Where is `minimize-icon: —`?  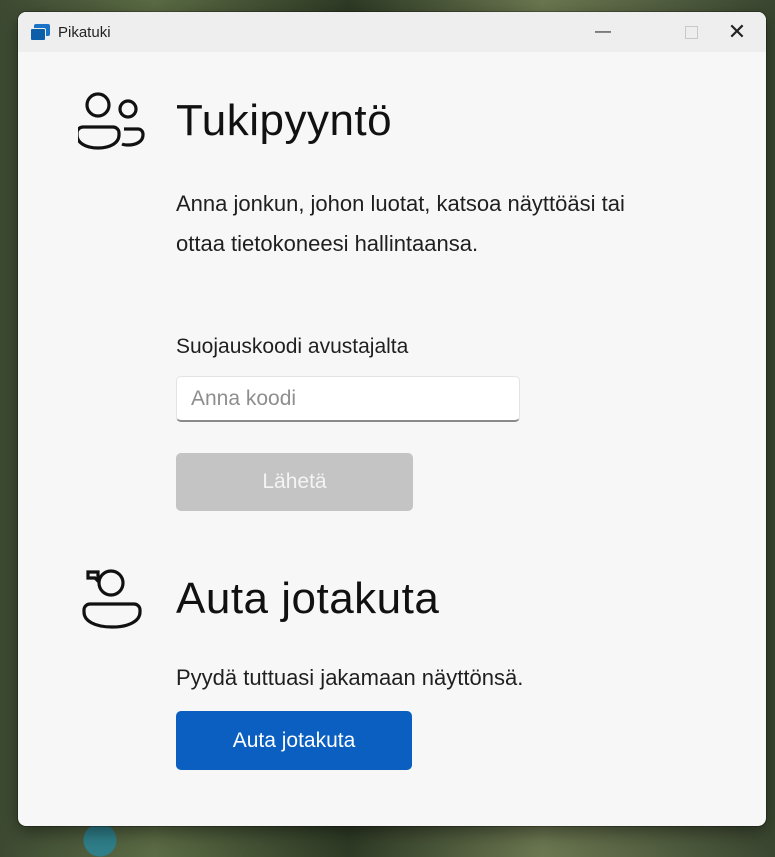 minimize-icon: — is located at coordinates (603, 31).